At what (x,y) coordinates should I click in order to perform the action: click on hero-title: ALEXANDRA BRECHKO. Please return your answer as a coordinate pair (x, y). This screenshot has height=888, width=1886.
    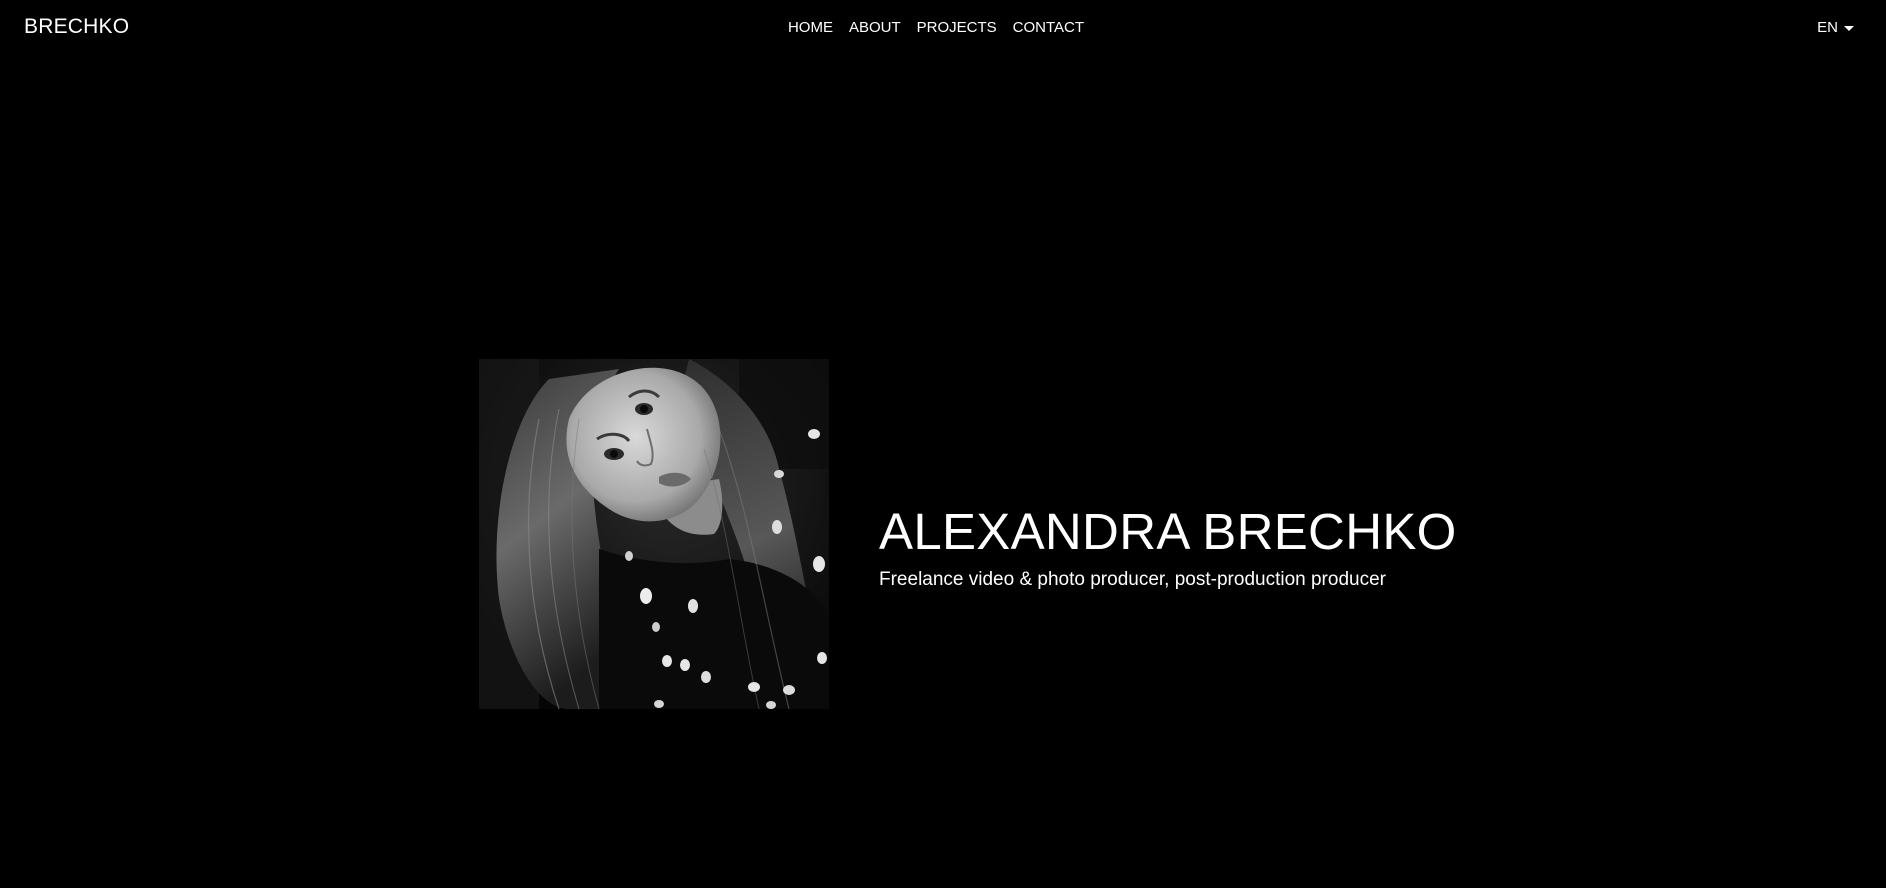
    Looking at the image, I should click on (1168, 532).